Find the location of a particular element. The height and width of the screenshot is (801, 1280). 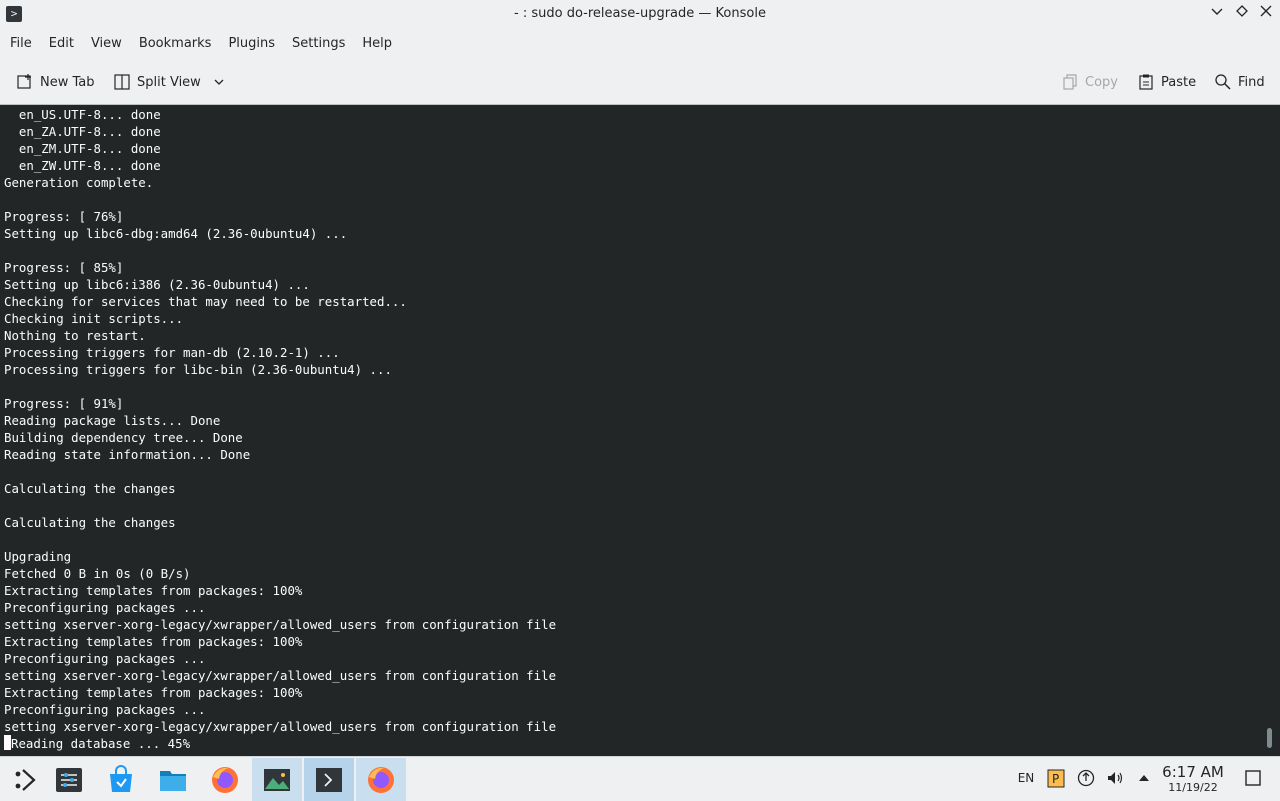

terminal-current-line: (Reading database ... 45% is located at coordinates (280, 743).